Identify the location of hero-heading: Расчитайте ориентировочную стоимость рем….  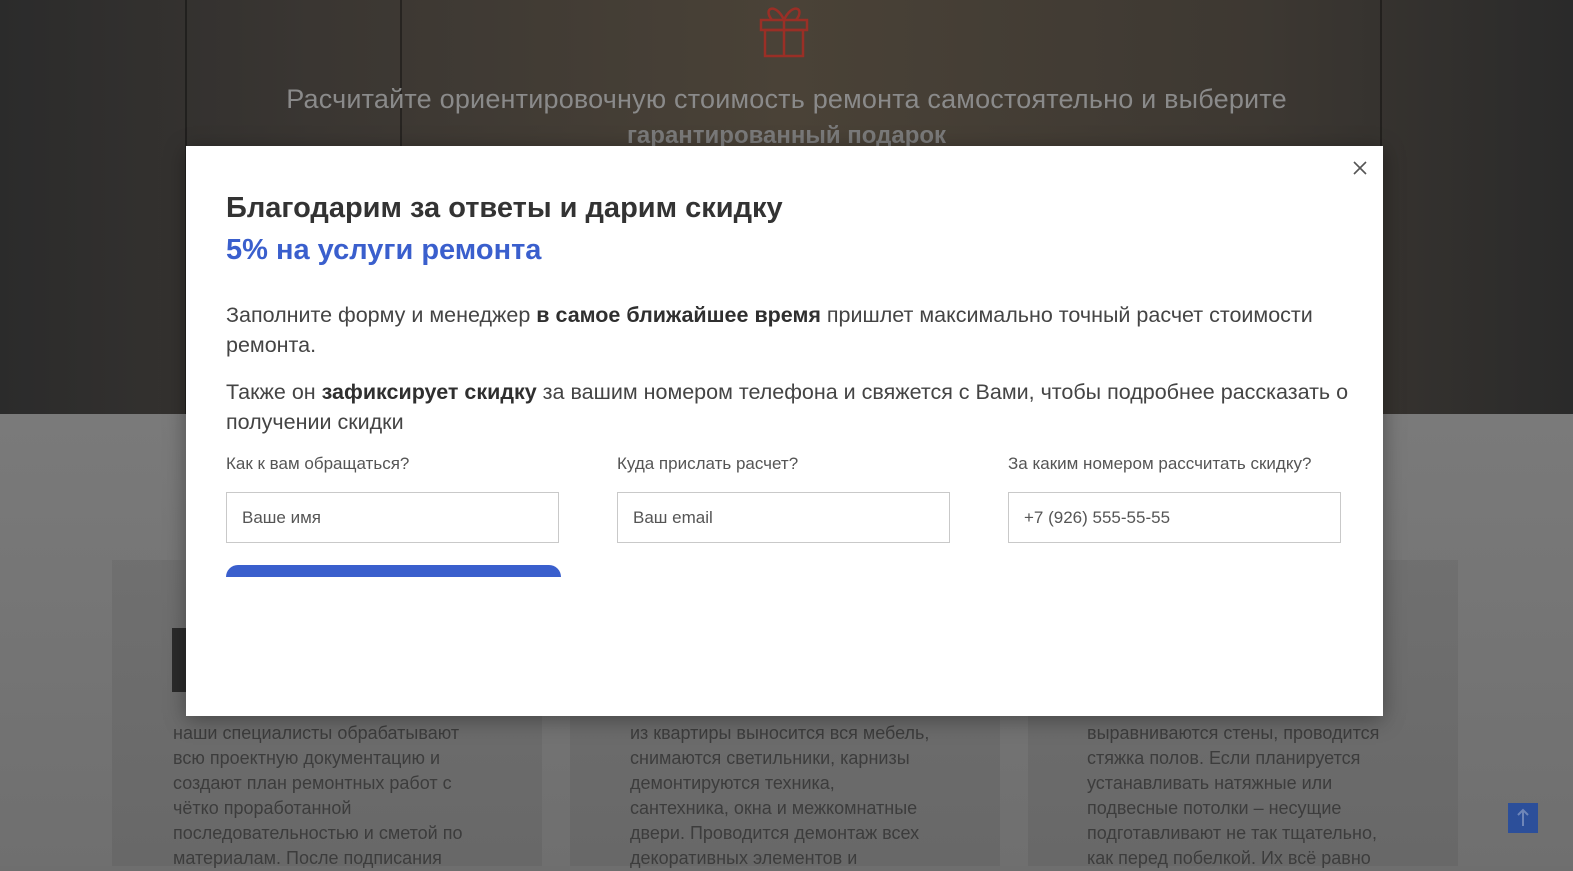
(786, 99).